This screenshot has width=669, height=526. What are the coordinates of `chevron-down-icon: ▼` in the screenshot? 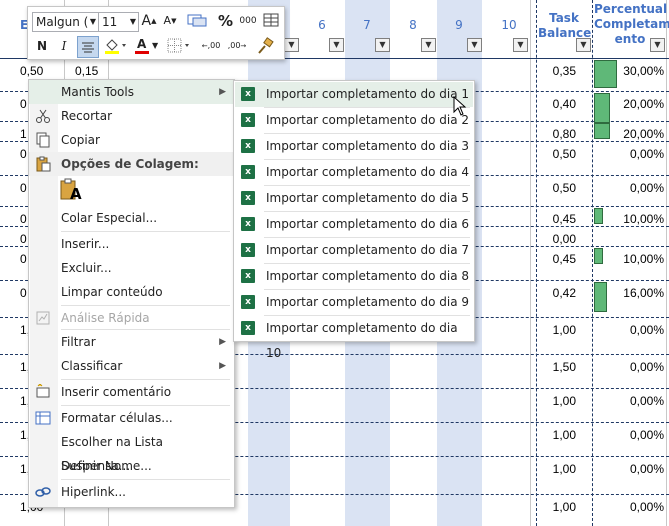 It's located at (132, 21).